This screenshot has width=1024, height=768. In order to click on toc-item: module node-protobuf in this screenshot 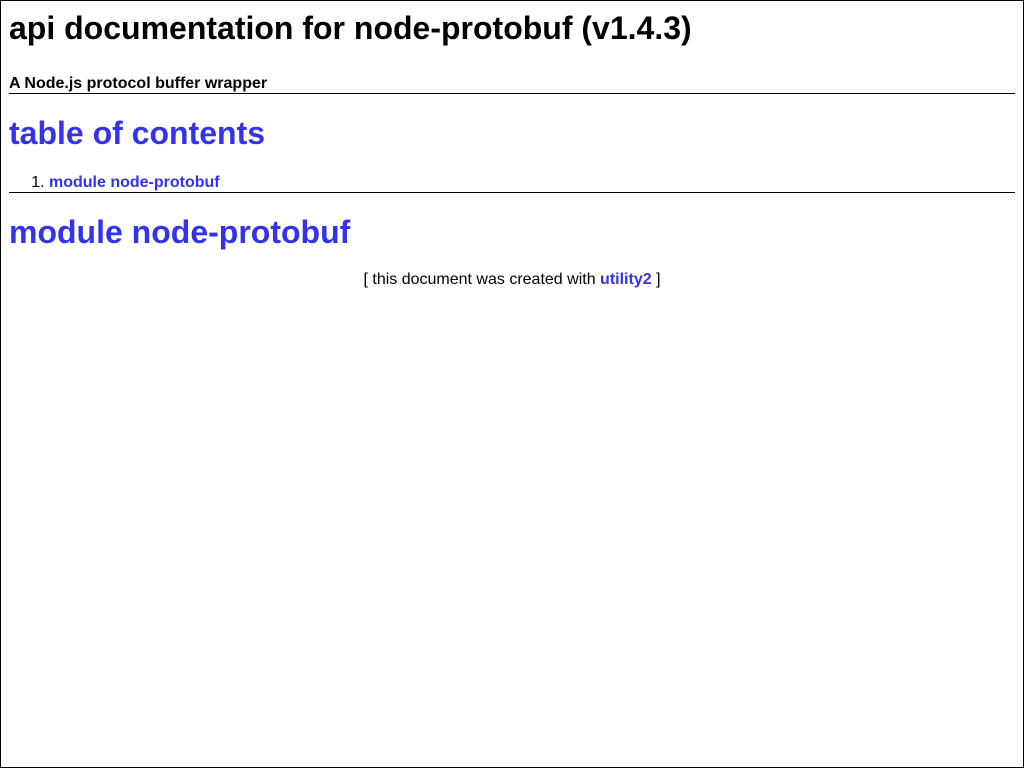, I will do `click(532, 183)`.